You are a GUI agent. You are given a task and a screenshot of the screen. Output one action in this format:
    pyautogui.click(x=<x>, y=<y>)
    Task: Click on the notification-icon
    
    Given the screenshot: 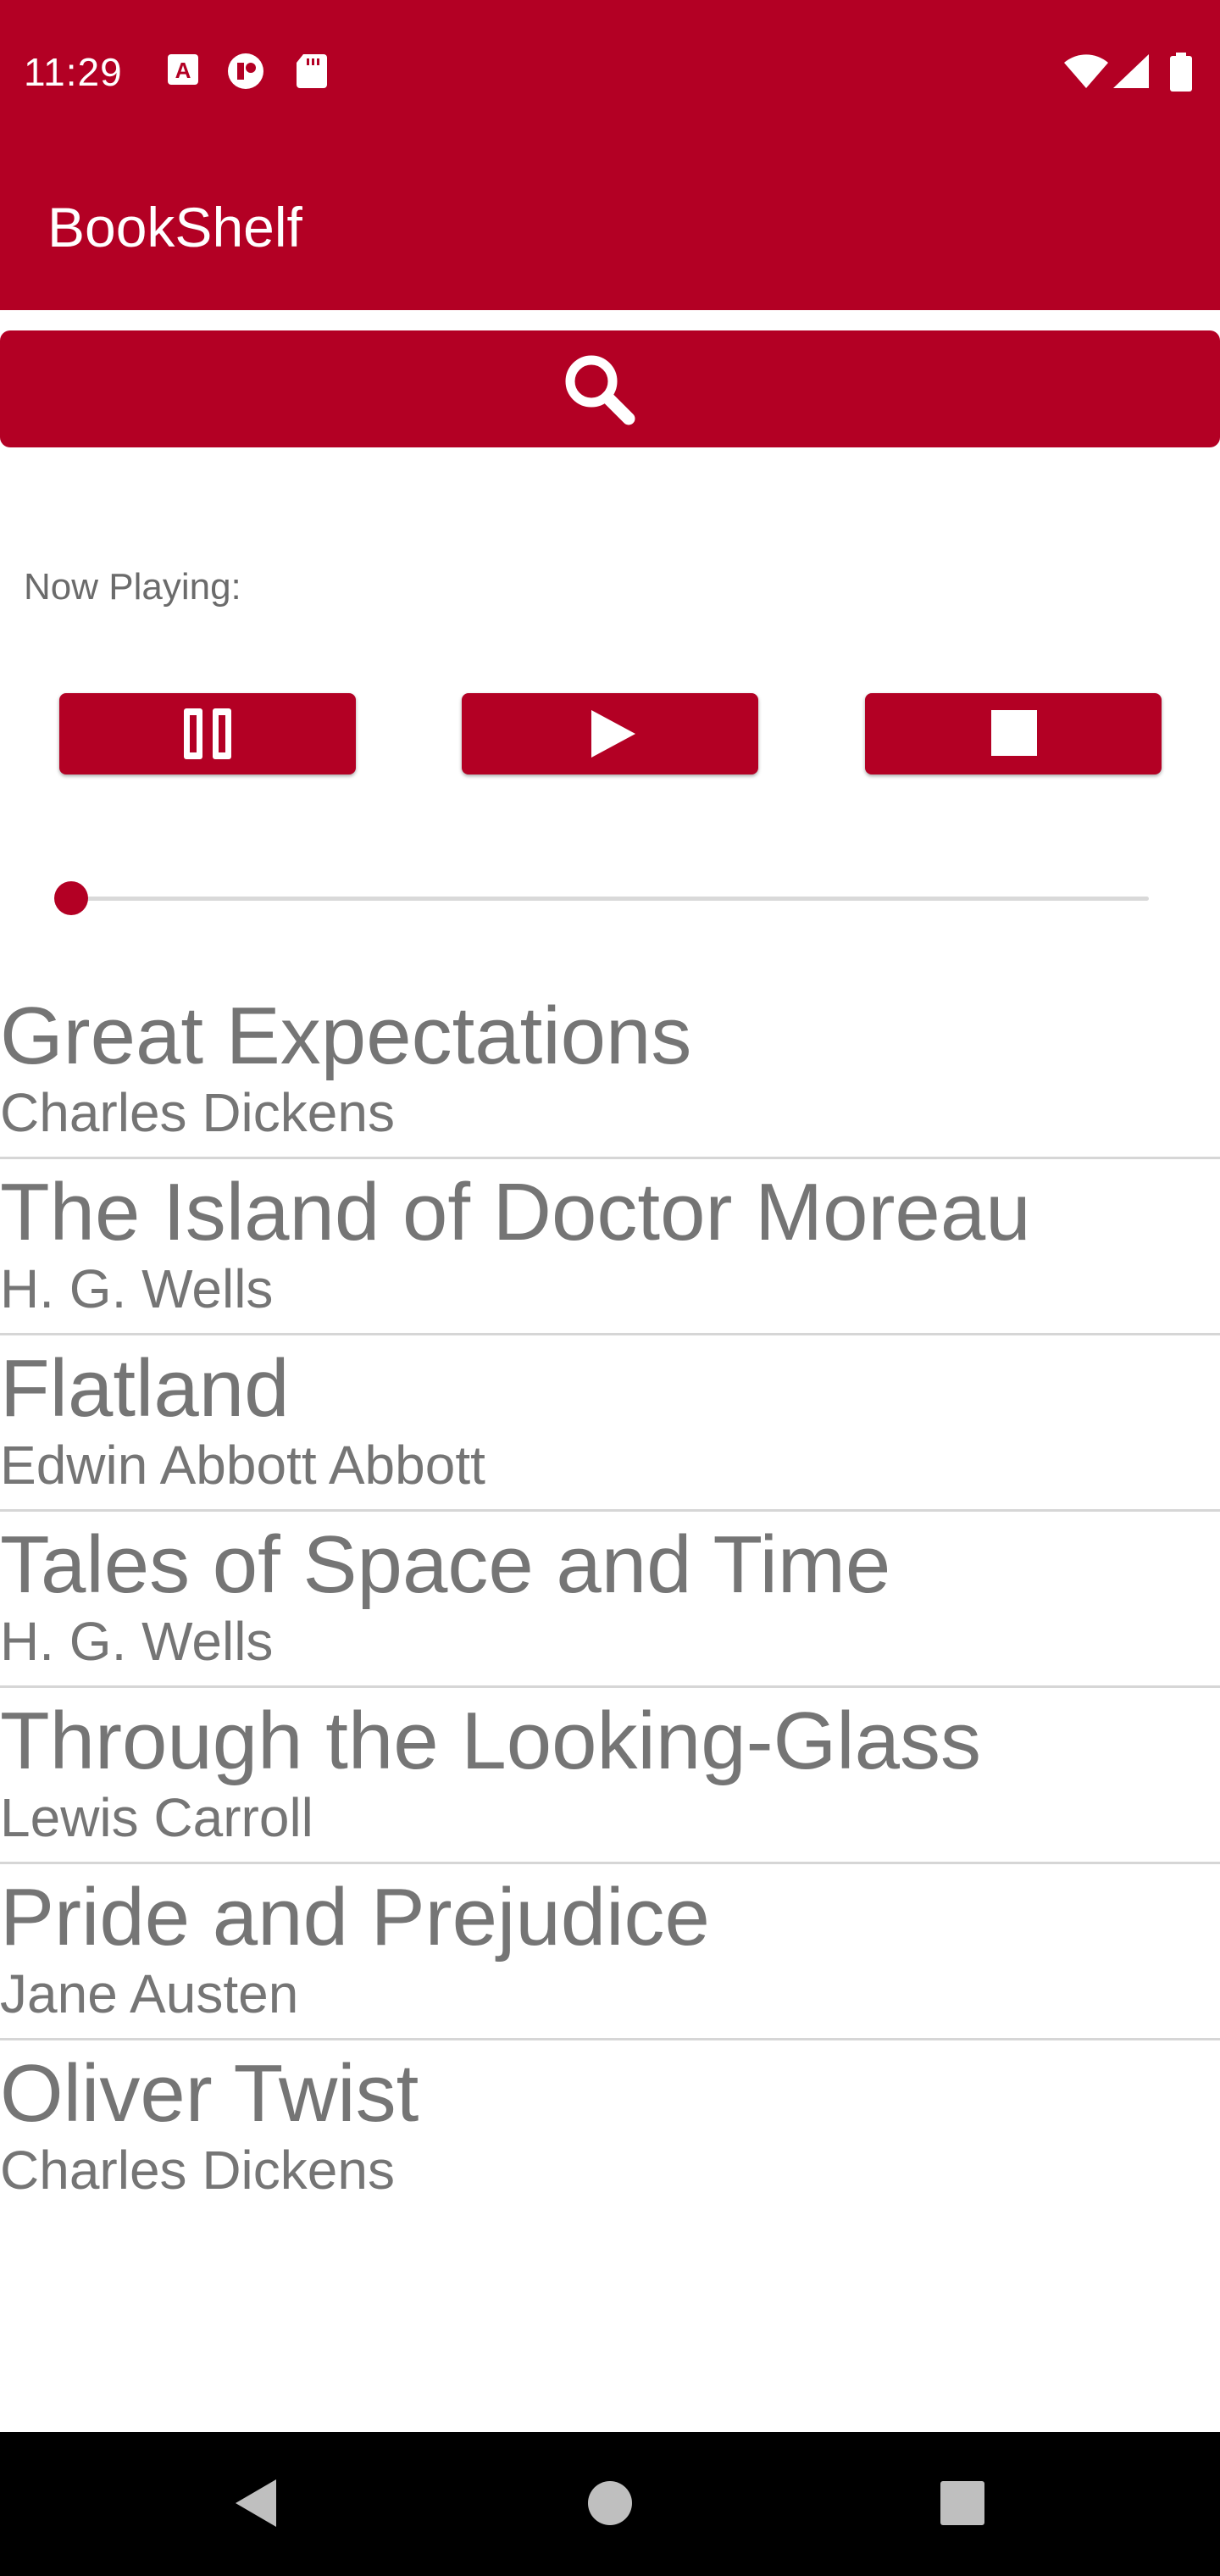 What is the action you would take?
    pyautogui.click(x=245, y=75)
    